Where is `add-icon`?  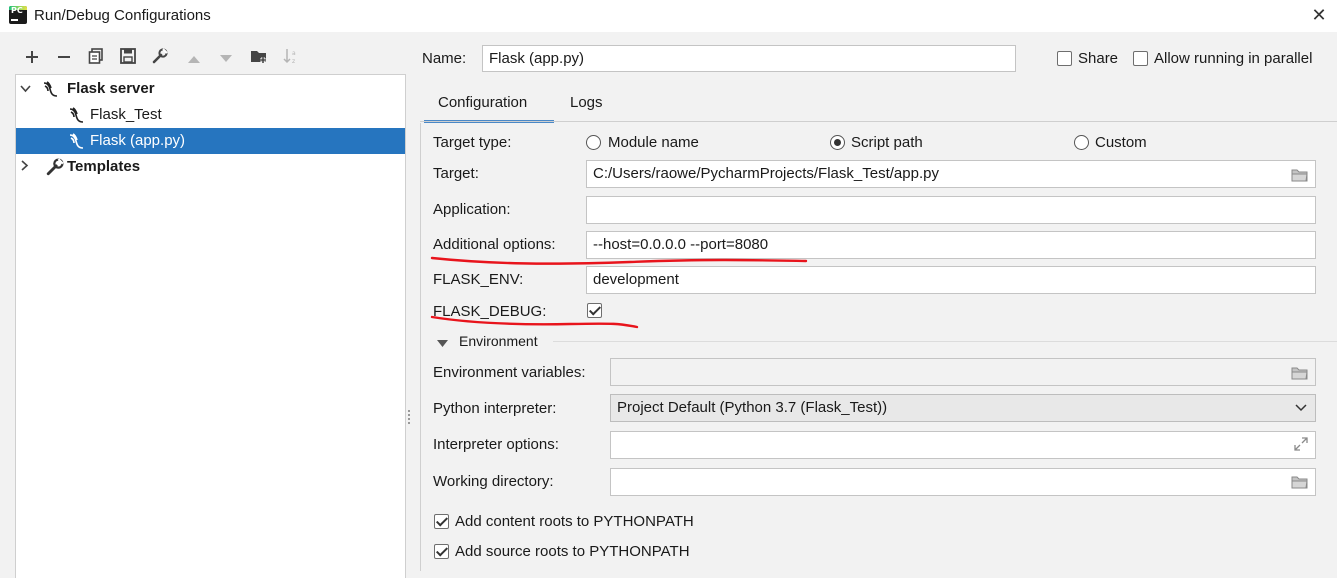
add-icon is located at coordinates (32, 59).